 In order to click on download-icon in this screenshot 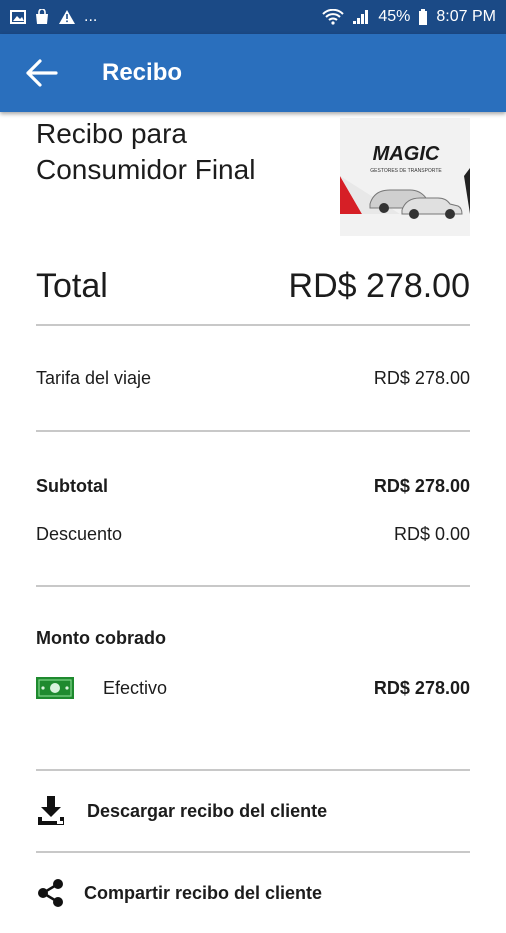, I will do `click(53, 811)`.